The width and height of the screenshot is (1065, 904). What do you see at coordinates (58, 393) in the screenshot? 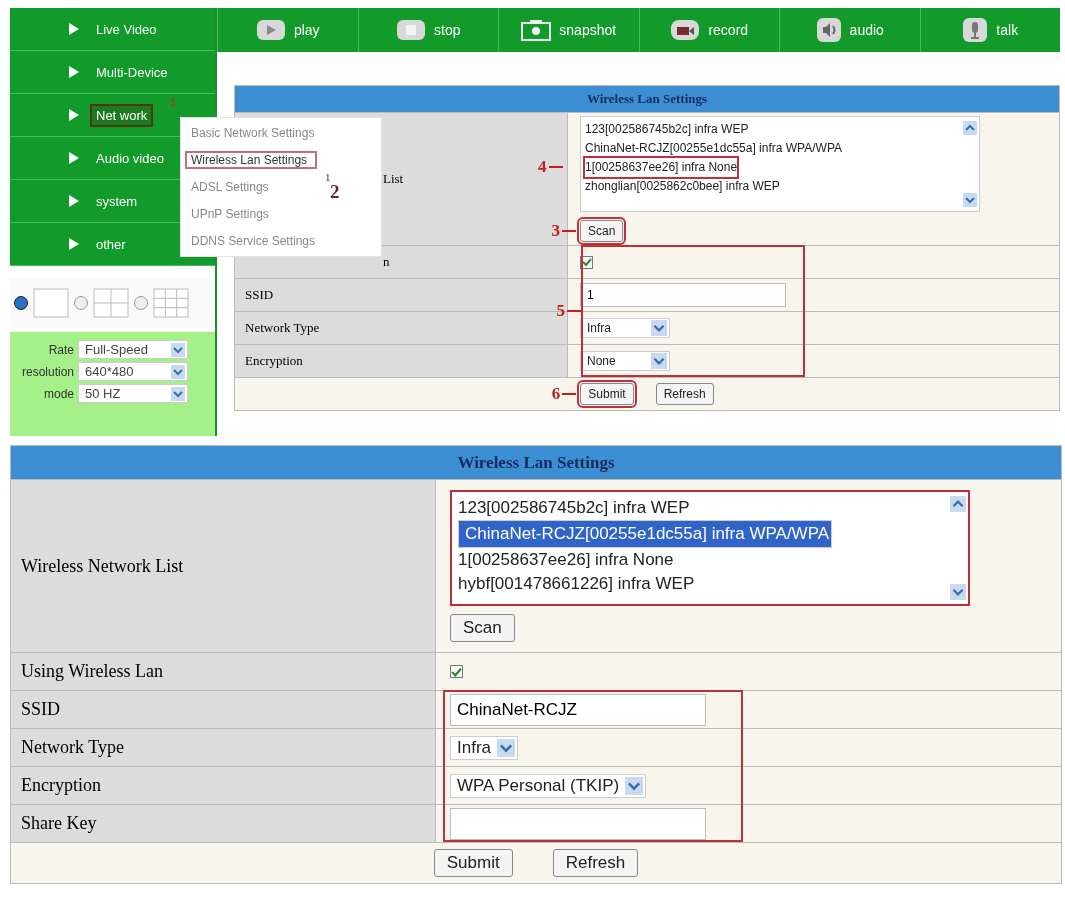
I see `setting-label: mode` at bounding box center [58, 393].